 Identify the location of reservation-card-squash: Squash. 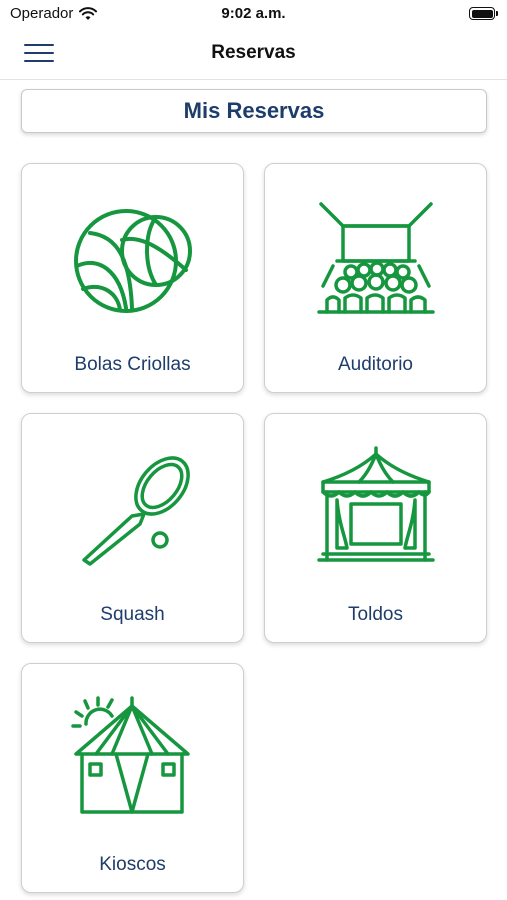
(132, 528).